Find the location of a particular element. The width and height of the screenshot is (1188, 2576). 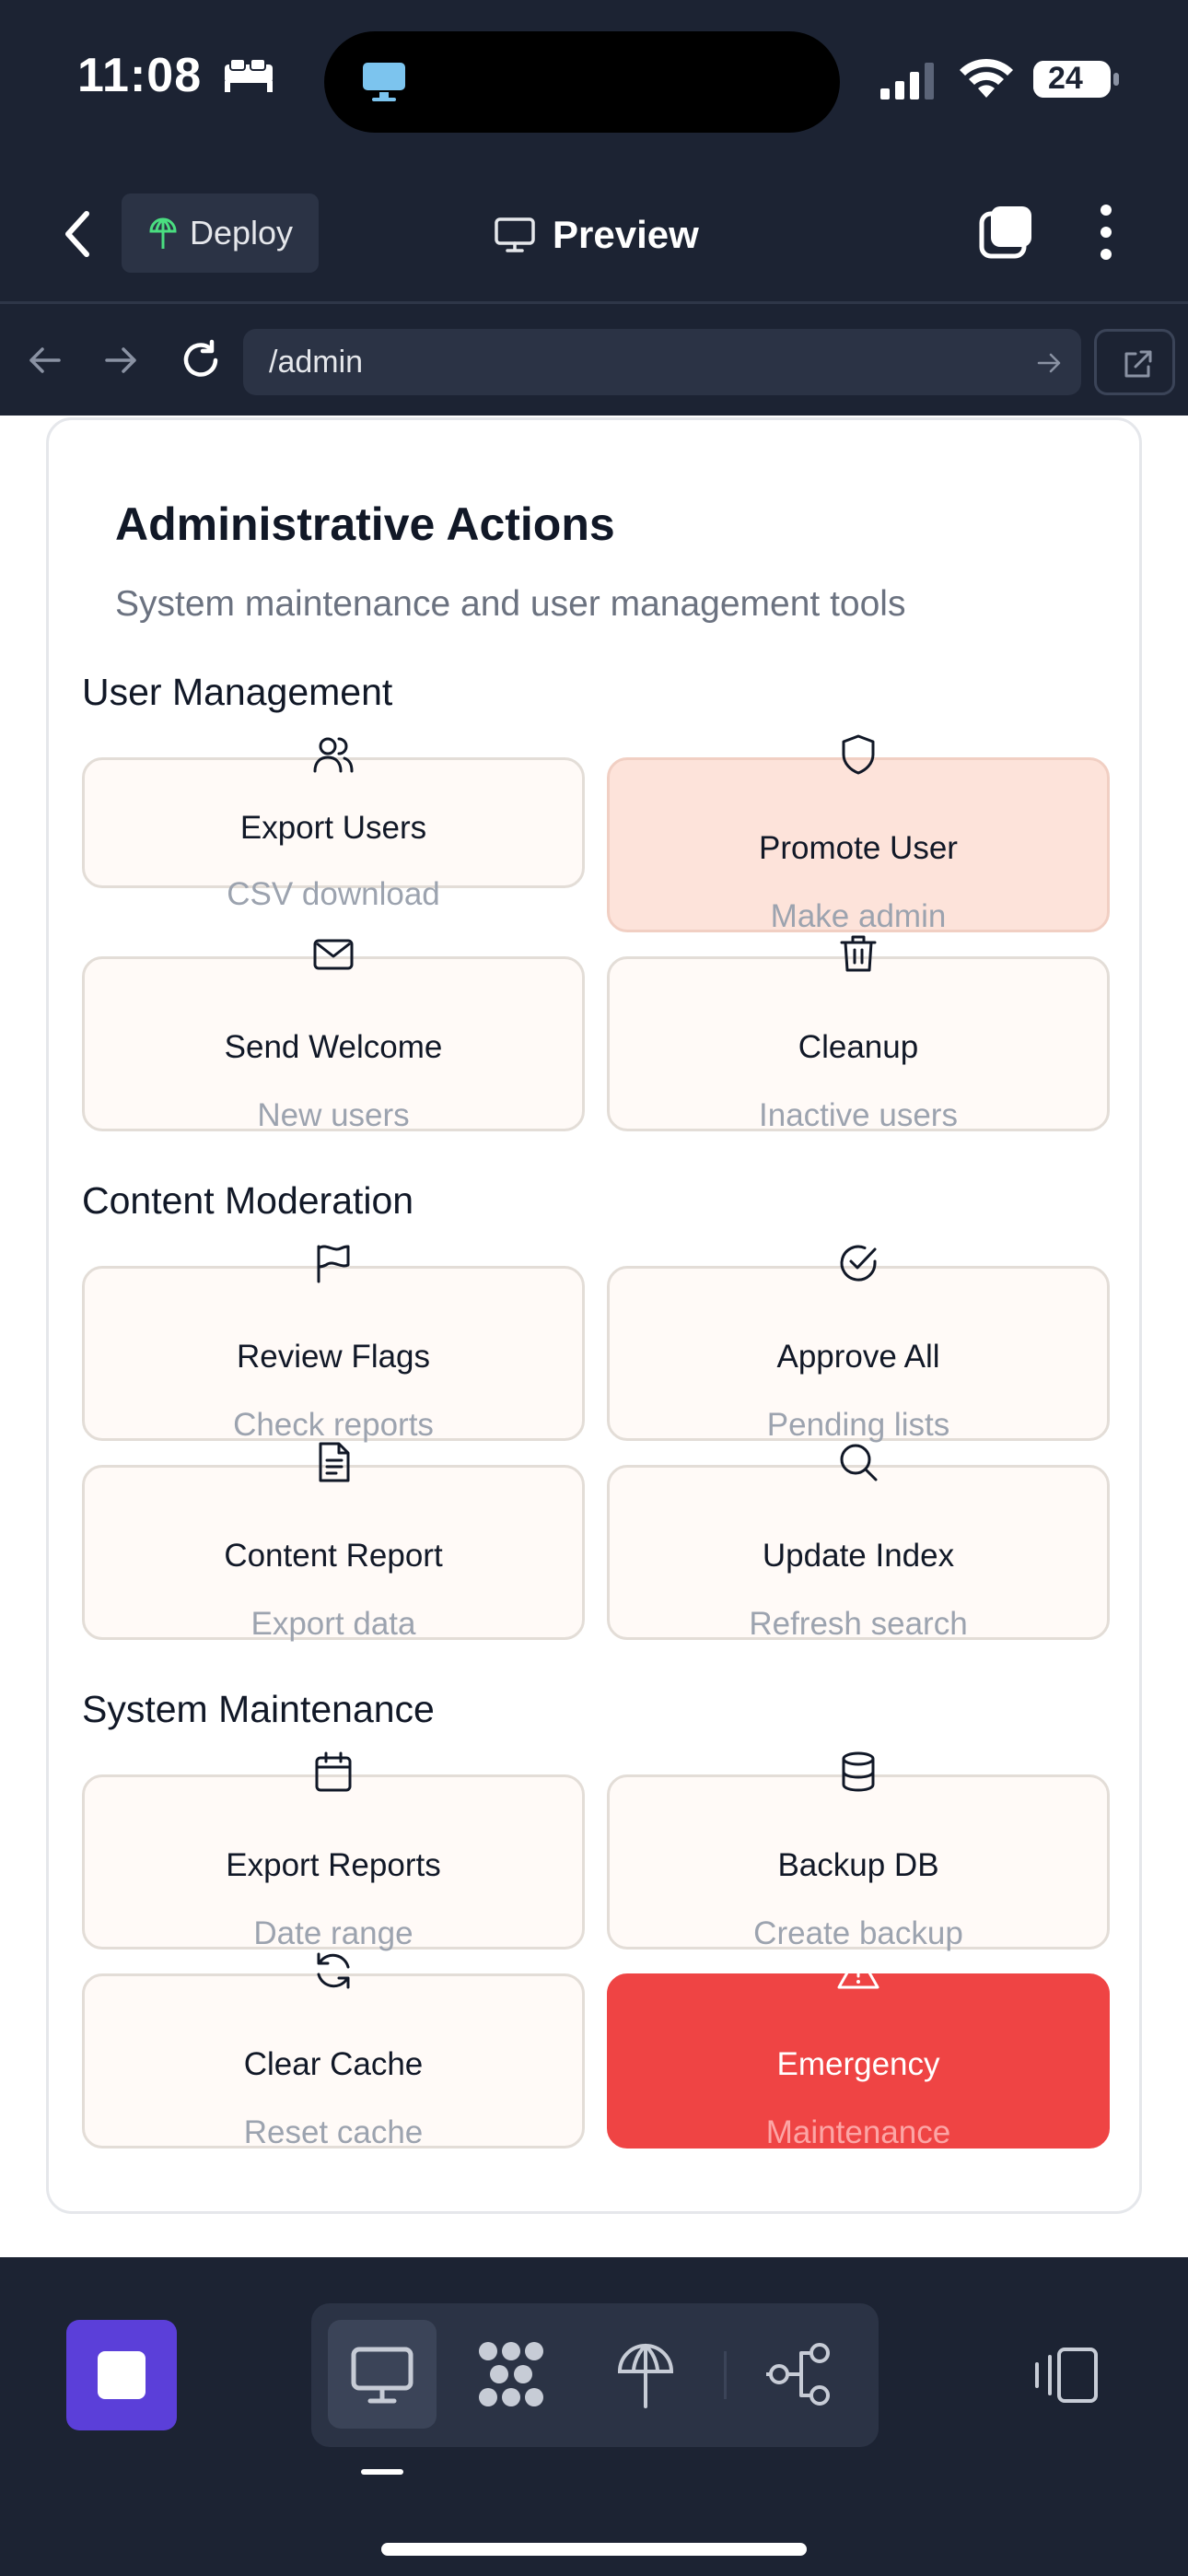

app-header: Deploy Preview is located at coordinates (594, 235).